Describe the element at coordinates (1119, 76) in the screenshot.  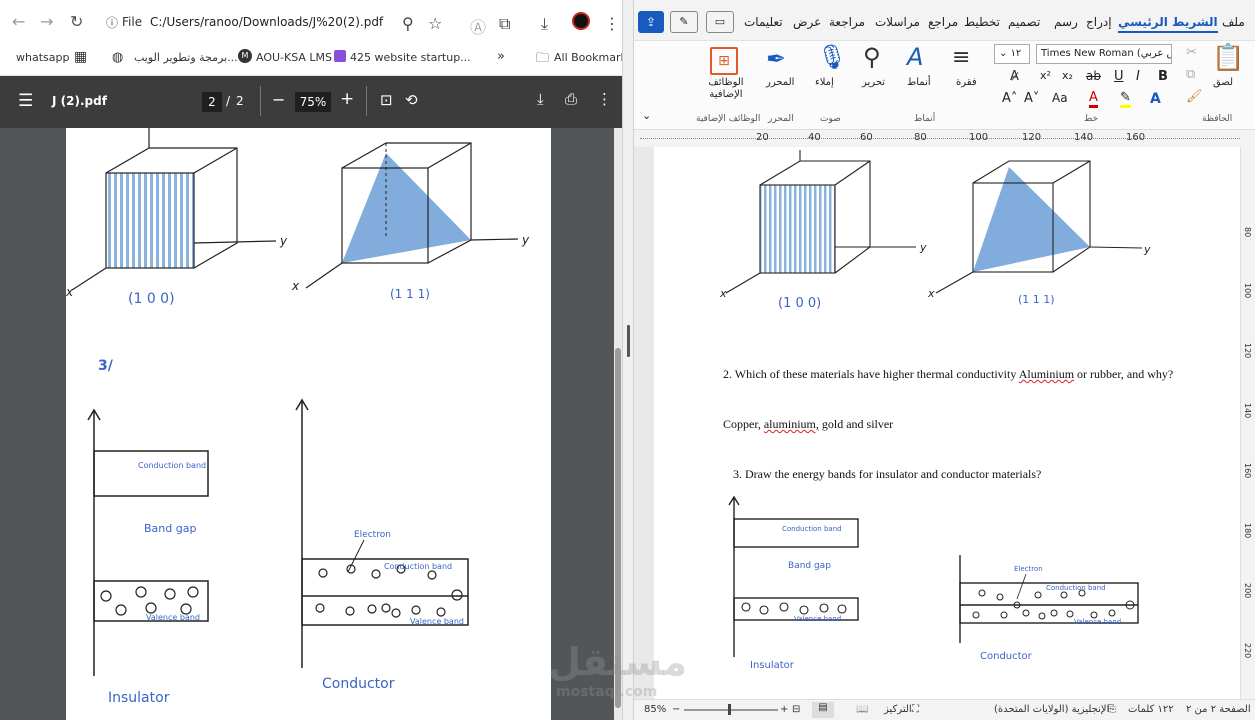
I see `underline-icon: U` at that location.